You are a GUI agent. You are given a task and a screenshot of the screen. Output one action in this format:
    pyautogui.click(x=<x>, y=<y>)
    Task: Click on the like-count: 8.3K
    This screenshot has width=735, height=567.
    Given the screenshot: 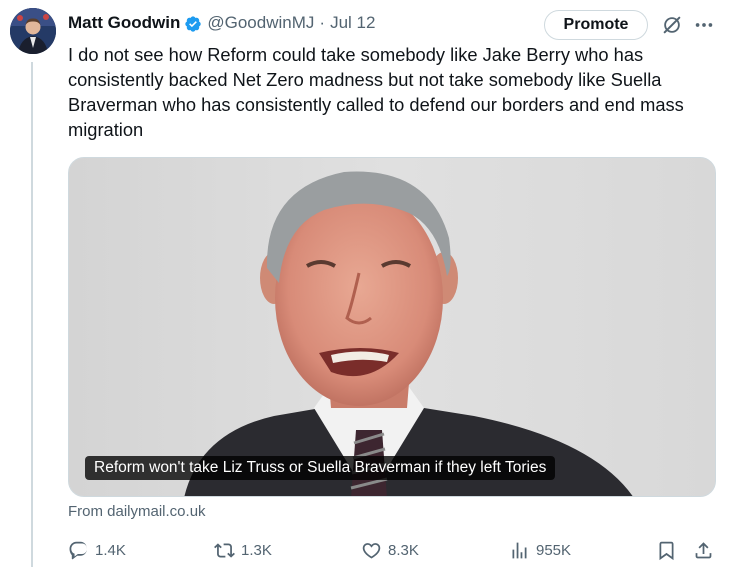 What is the action you would take?
    pyautogui.click(x=403, y=550)
    